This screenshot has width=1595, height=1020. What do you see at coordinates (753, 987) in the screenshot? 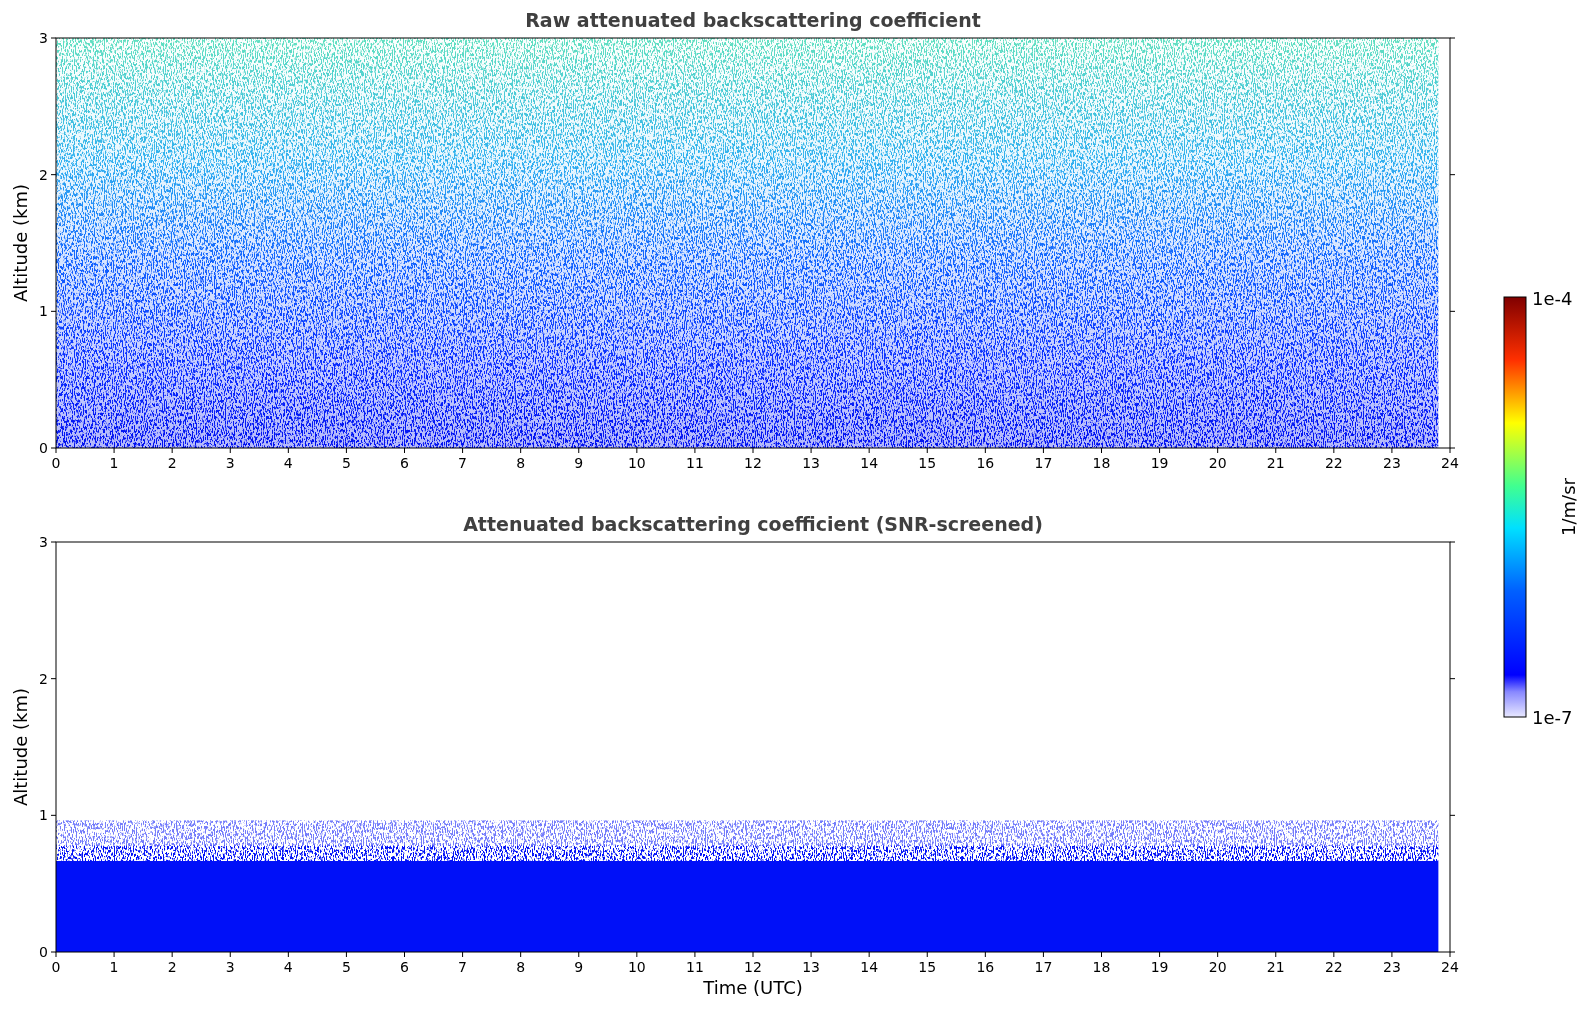
I see `axis-label: Time (UTC)` at bounding box center [753, 987].